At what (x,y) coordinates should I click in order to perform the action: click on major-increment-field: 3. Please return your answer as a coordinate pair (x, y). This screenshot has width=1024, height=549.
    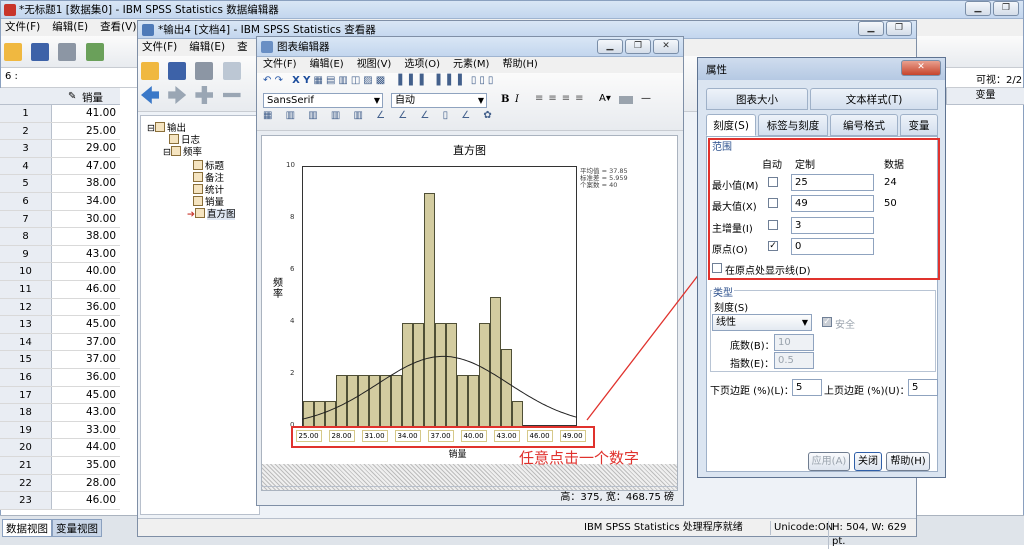
    Looking at the image, I should click on (832, 225).